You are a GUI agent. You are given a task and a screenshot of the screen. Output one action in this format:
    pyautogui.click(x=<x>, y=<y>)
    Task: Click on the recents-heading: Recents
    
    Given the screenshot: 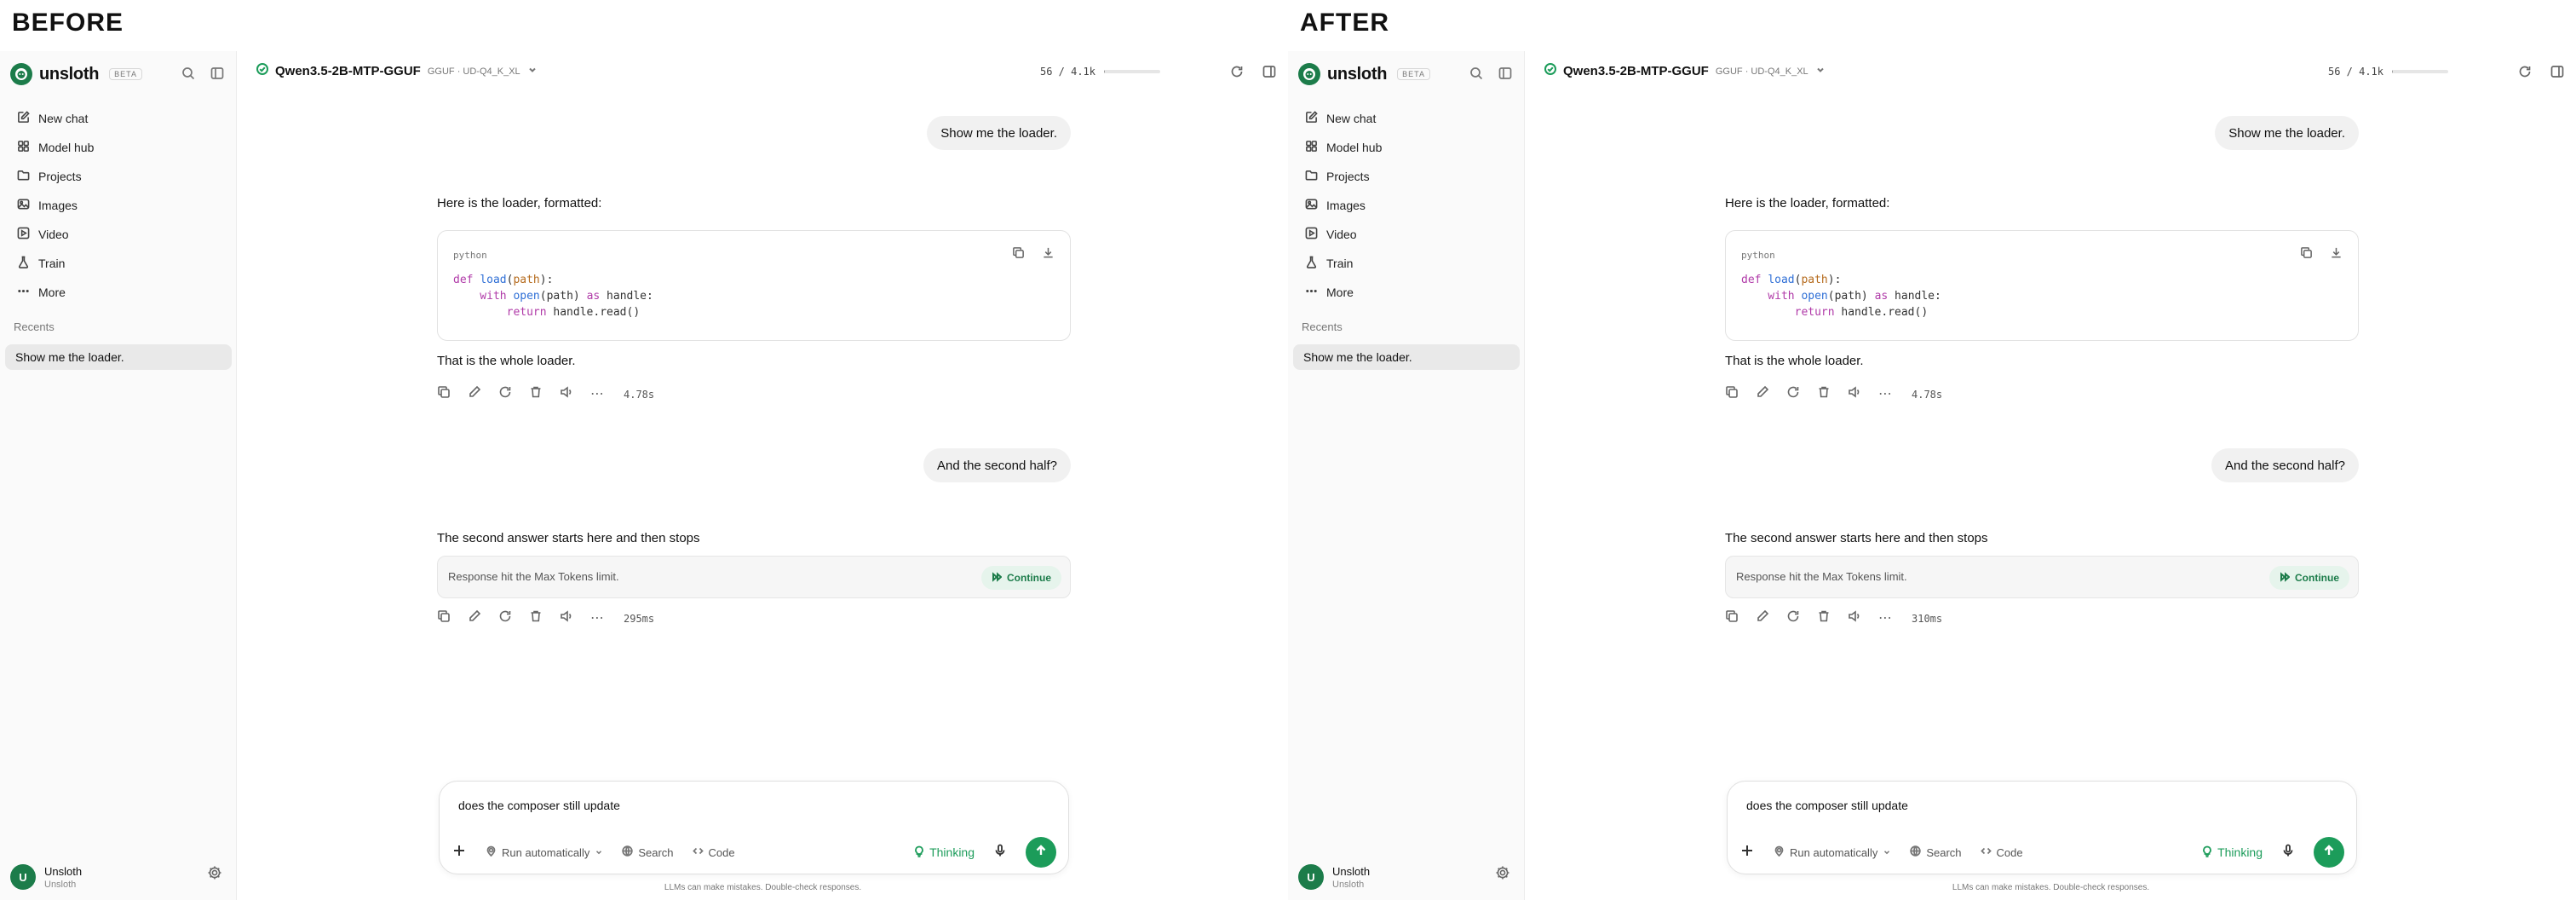 What is the action you would take?
    pyautogui.click(x=35, y=327)
    